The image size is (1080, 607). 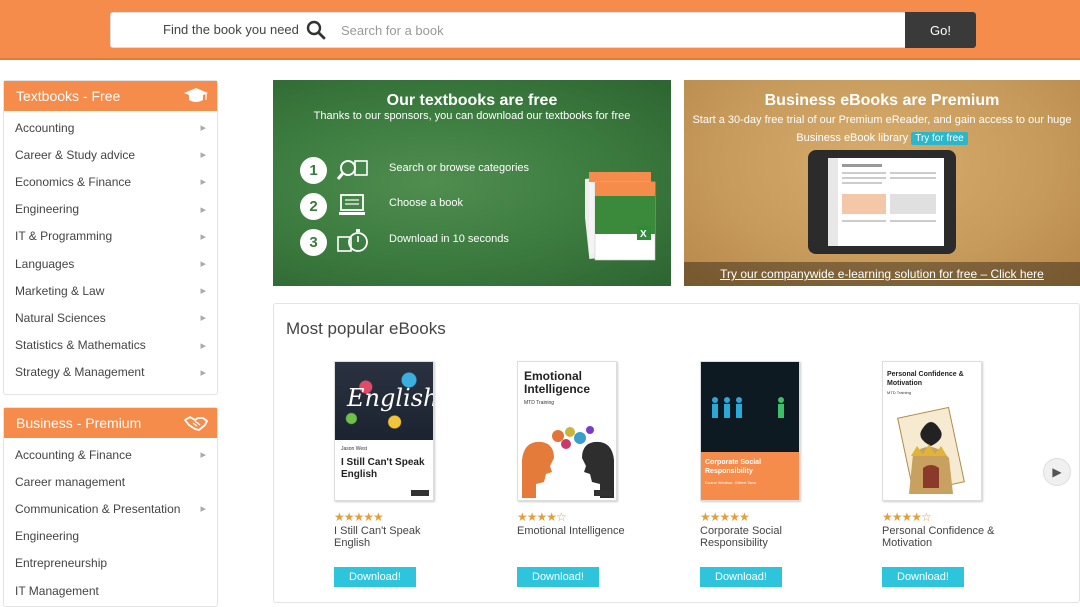 I want to click on book-title: Corporate Social Responsibility, so click(x=762, y=545).